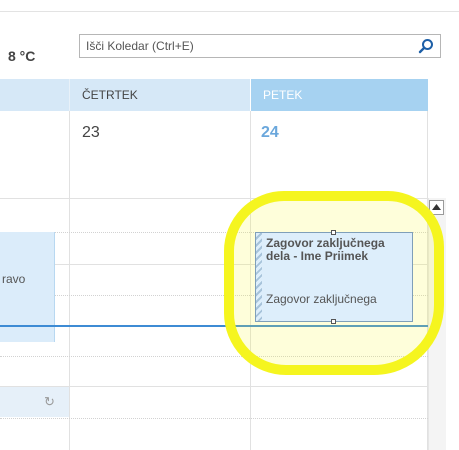 This screenshot has height=450, width=459. I want to click on search-placeholder: Išči Koledar (Ctrl+E), so click(140, 46).